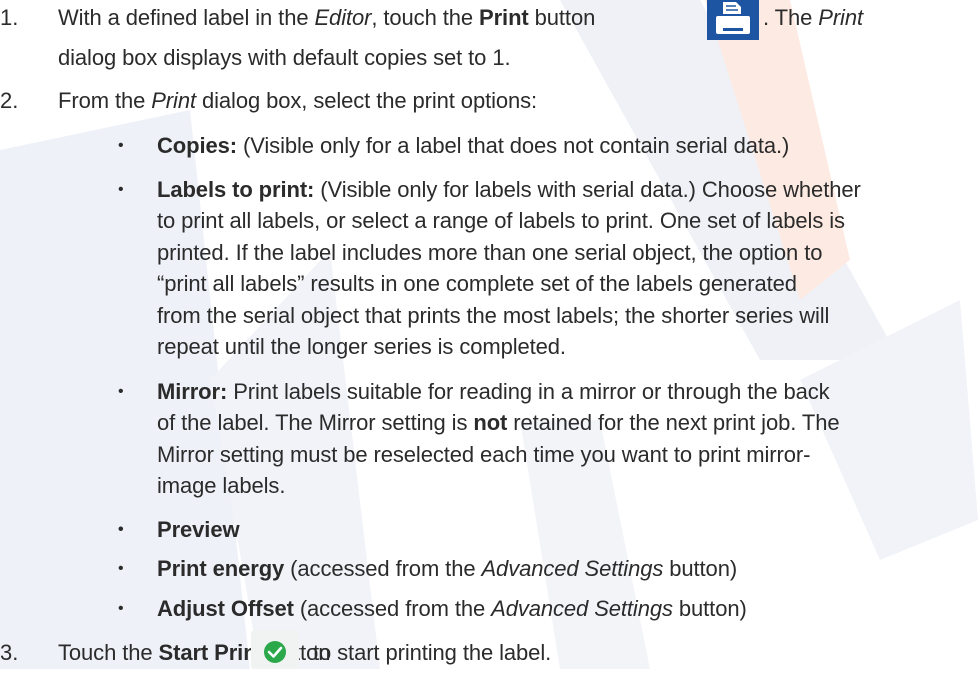 The image size is (978, 674). What do you see at coordinates (432, 652) in the screenshot?
I see `step-3-line-1-end: to start printing the label.` at bounding box center [432, 652].